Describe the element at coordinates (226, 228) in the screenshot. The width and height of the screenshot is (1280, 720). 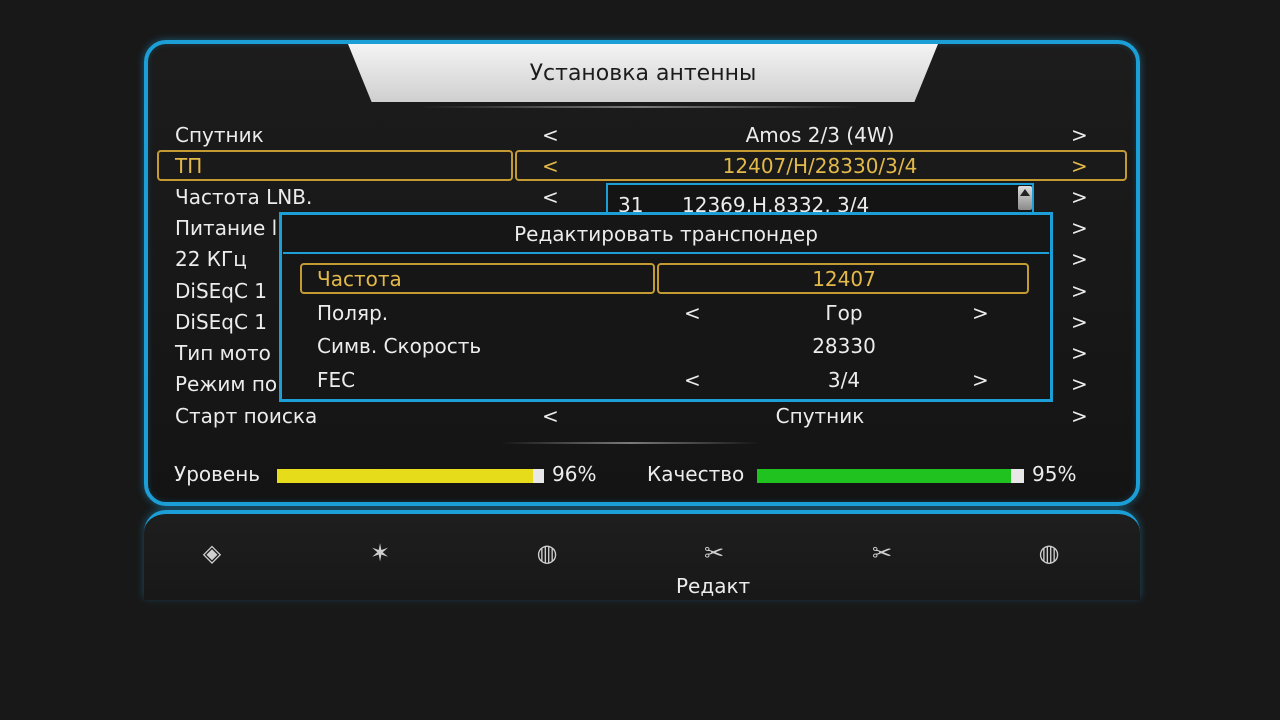
I see `row-label: Питание l` at that location.